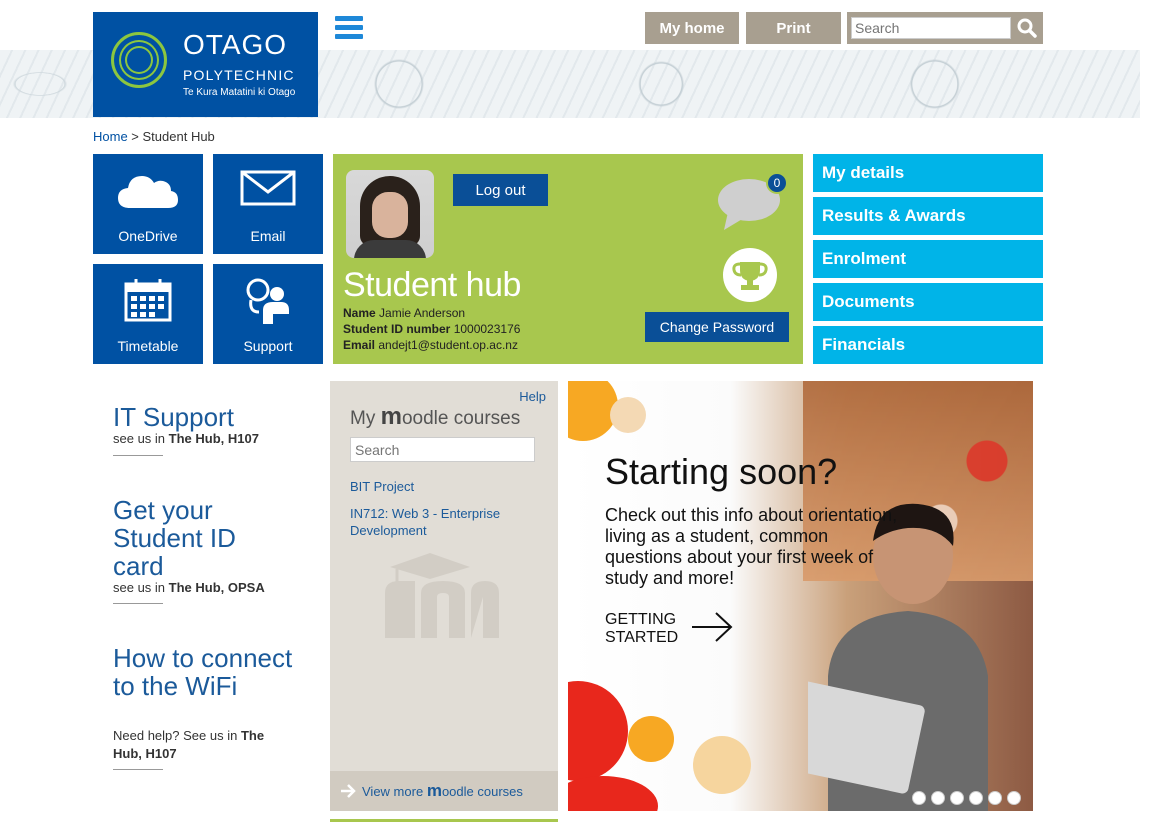  What do you see at coordinates (931, 28) in the screenshot?
I see `header-search-input` at bounding box center [931, 28].